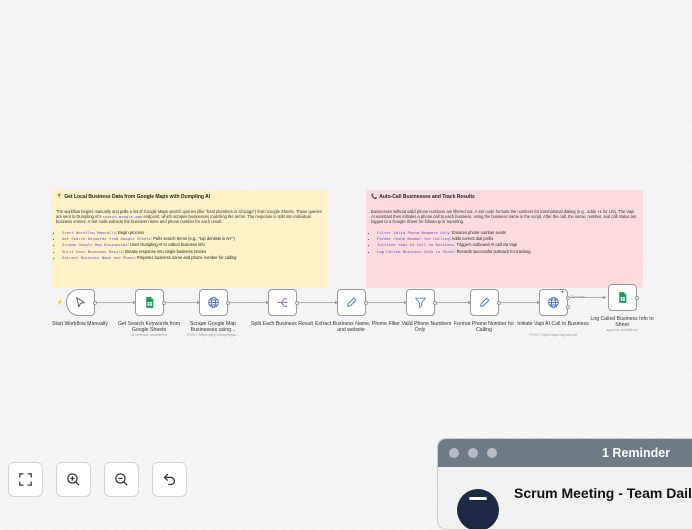 The height and width of the screenshot is (530, 692). I want to click on node-extract-business-name, so click(351, 302).